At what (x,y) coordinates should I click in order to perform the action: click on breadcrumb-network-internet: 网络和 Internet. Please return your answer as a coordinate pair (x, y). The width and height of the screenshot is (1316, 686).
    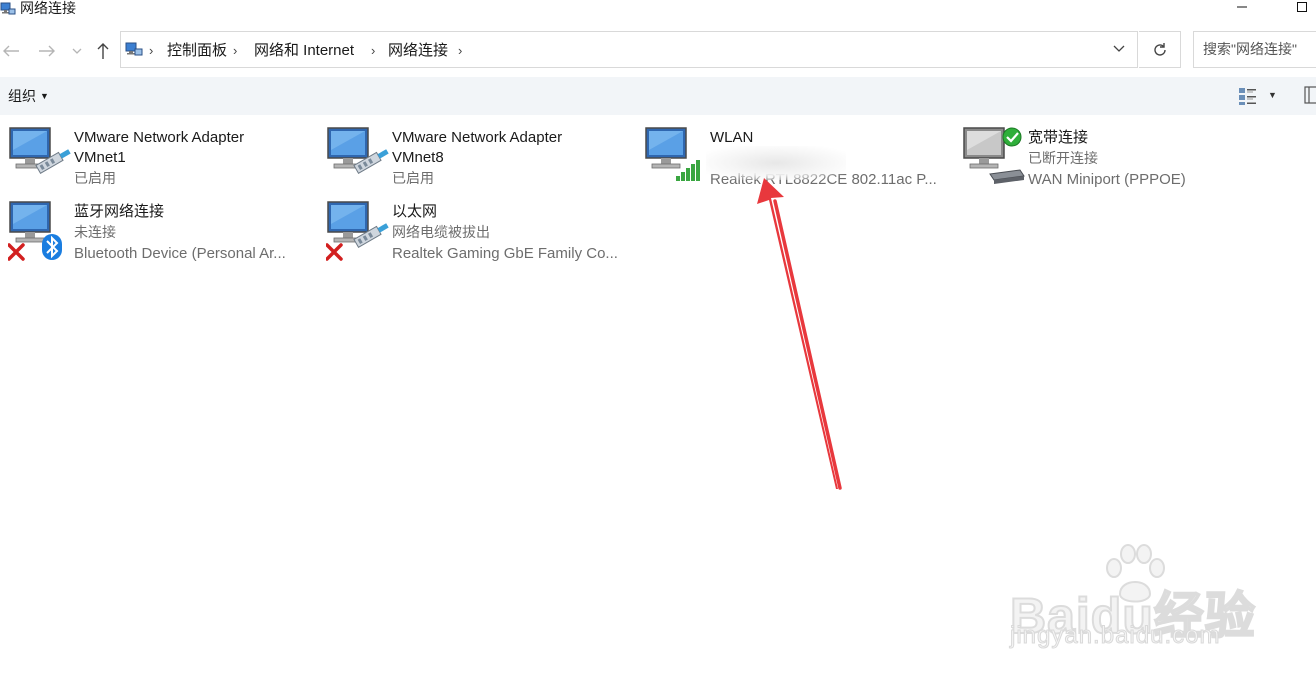
    Looking at the image, I should click on (304, 50).